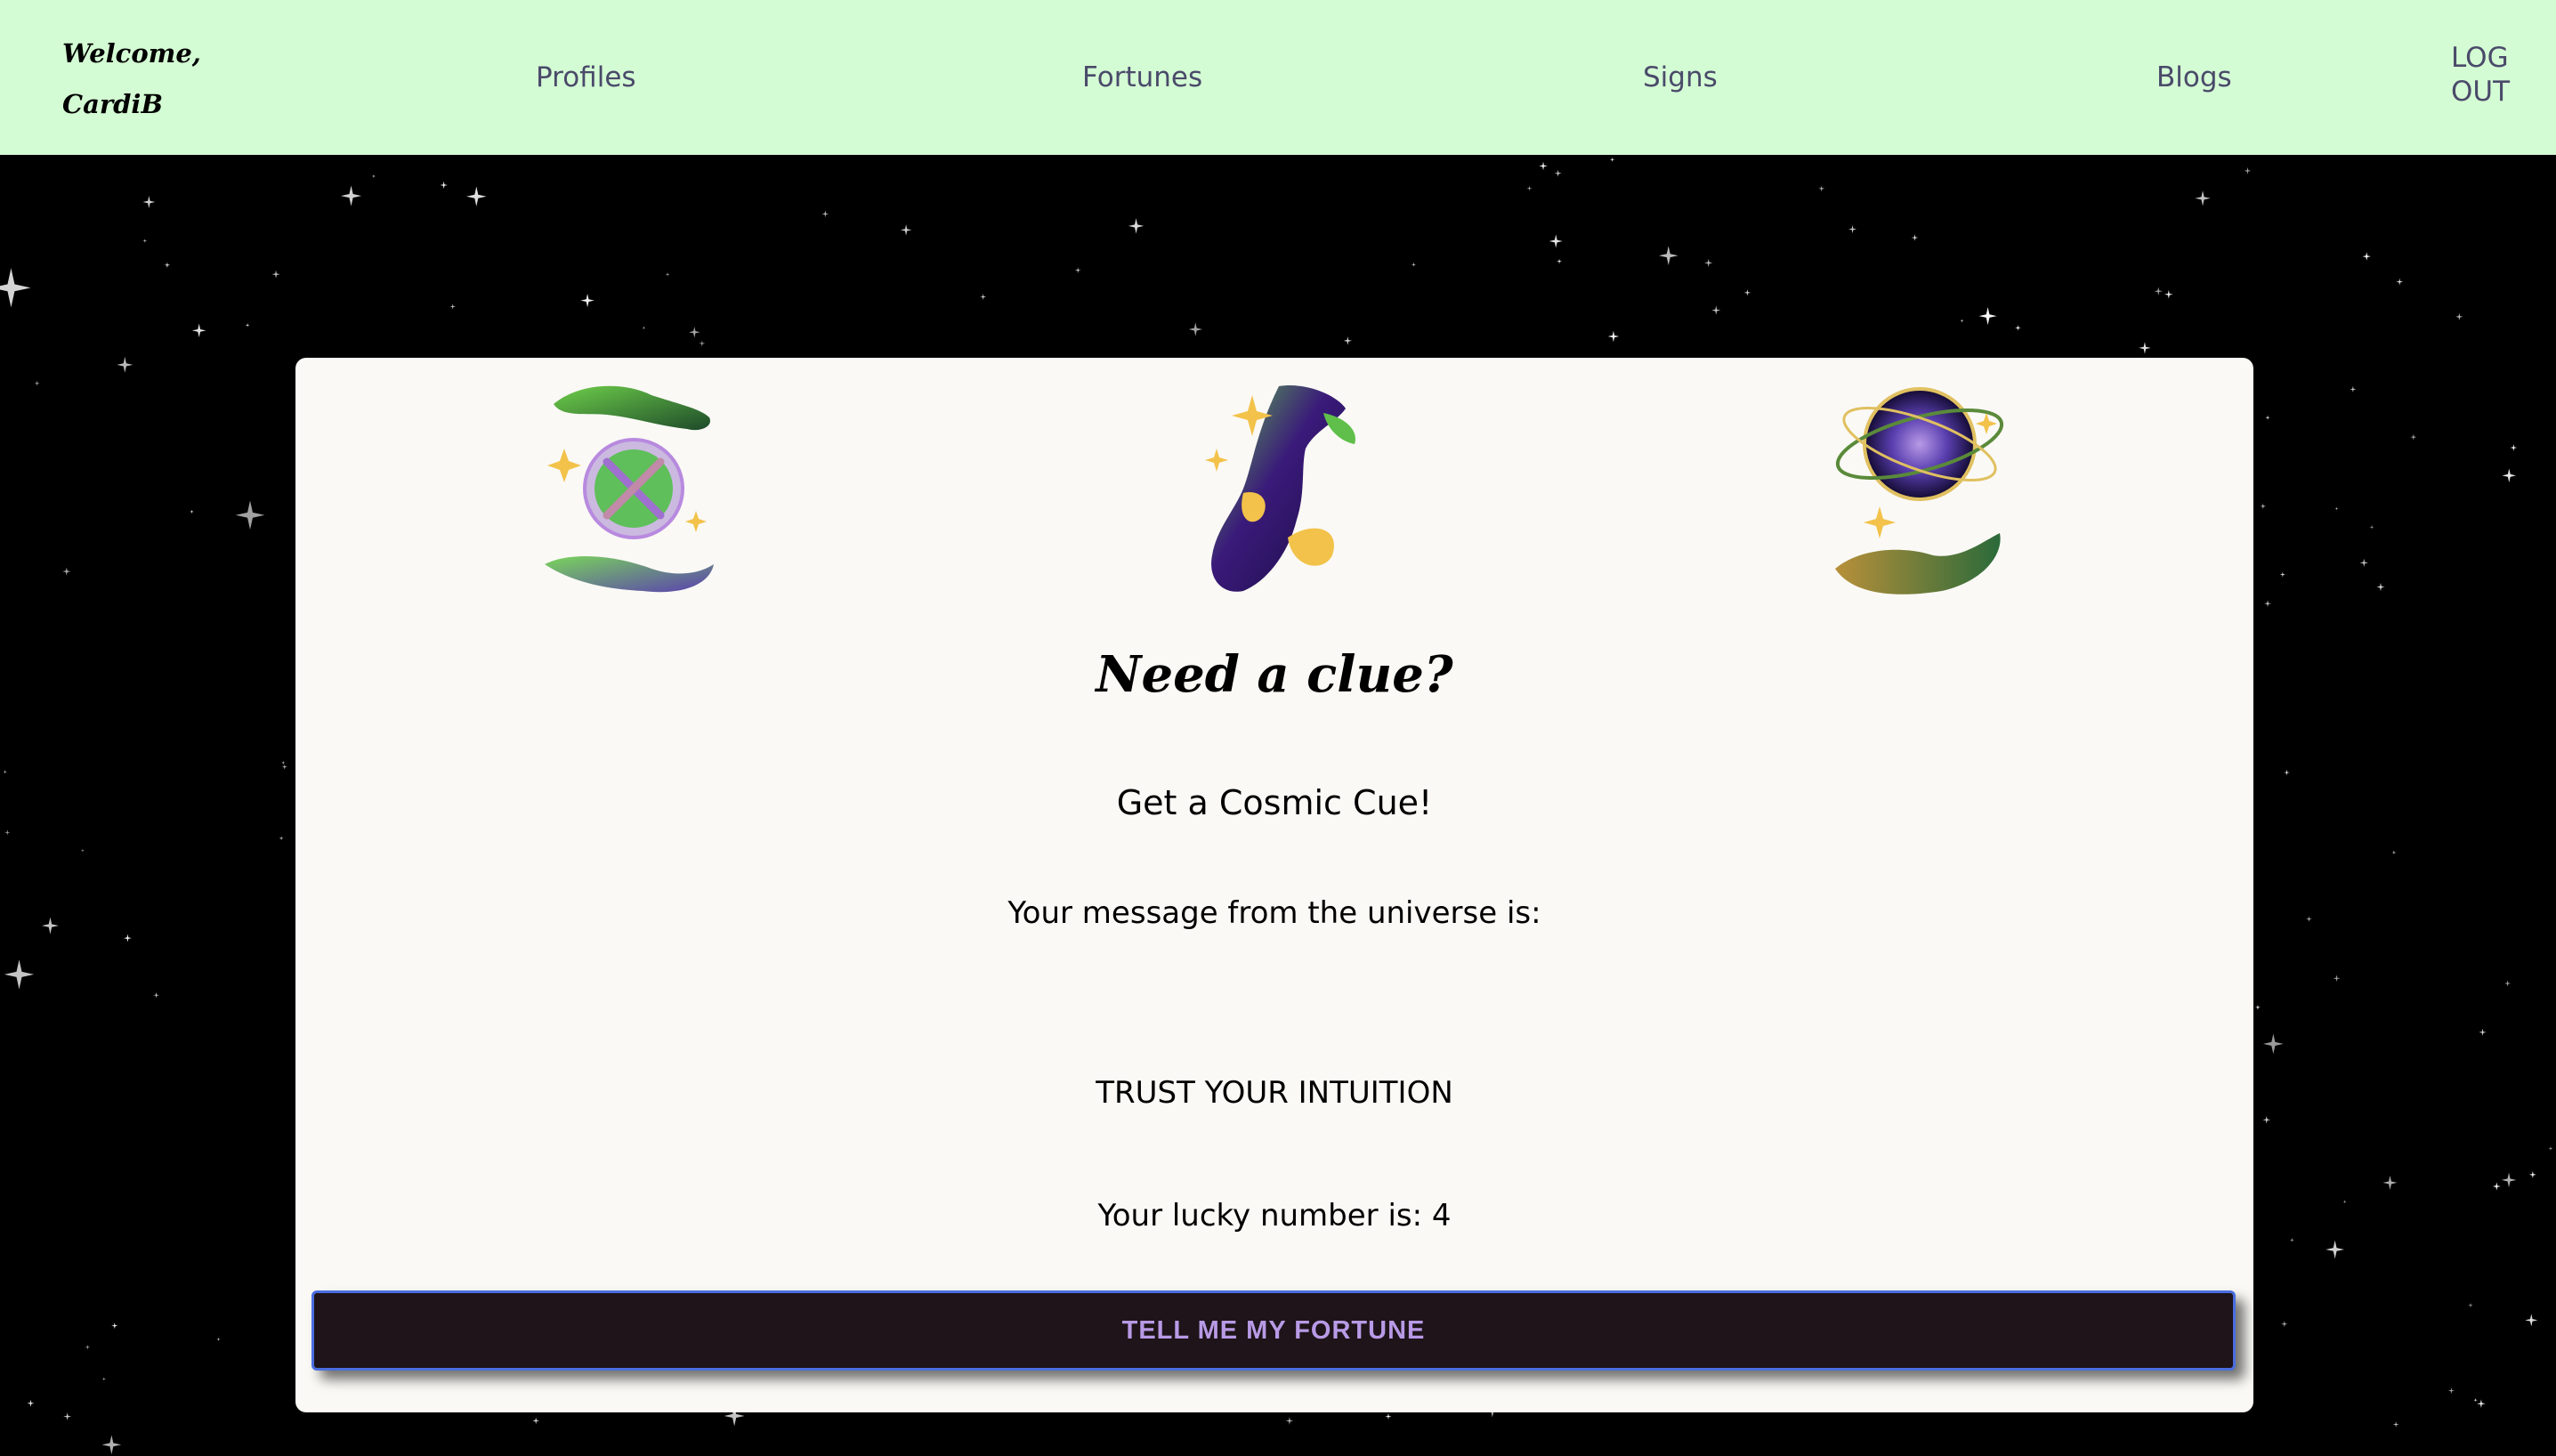 The image size is (2556, 1456). I want to click on logout-button: LOG OUT, so click(2491, 75).